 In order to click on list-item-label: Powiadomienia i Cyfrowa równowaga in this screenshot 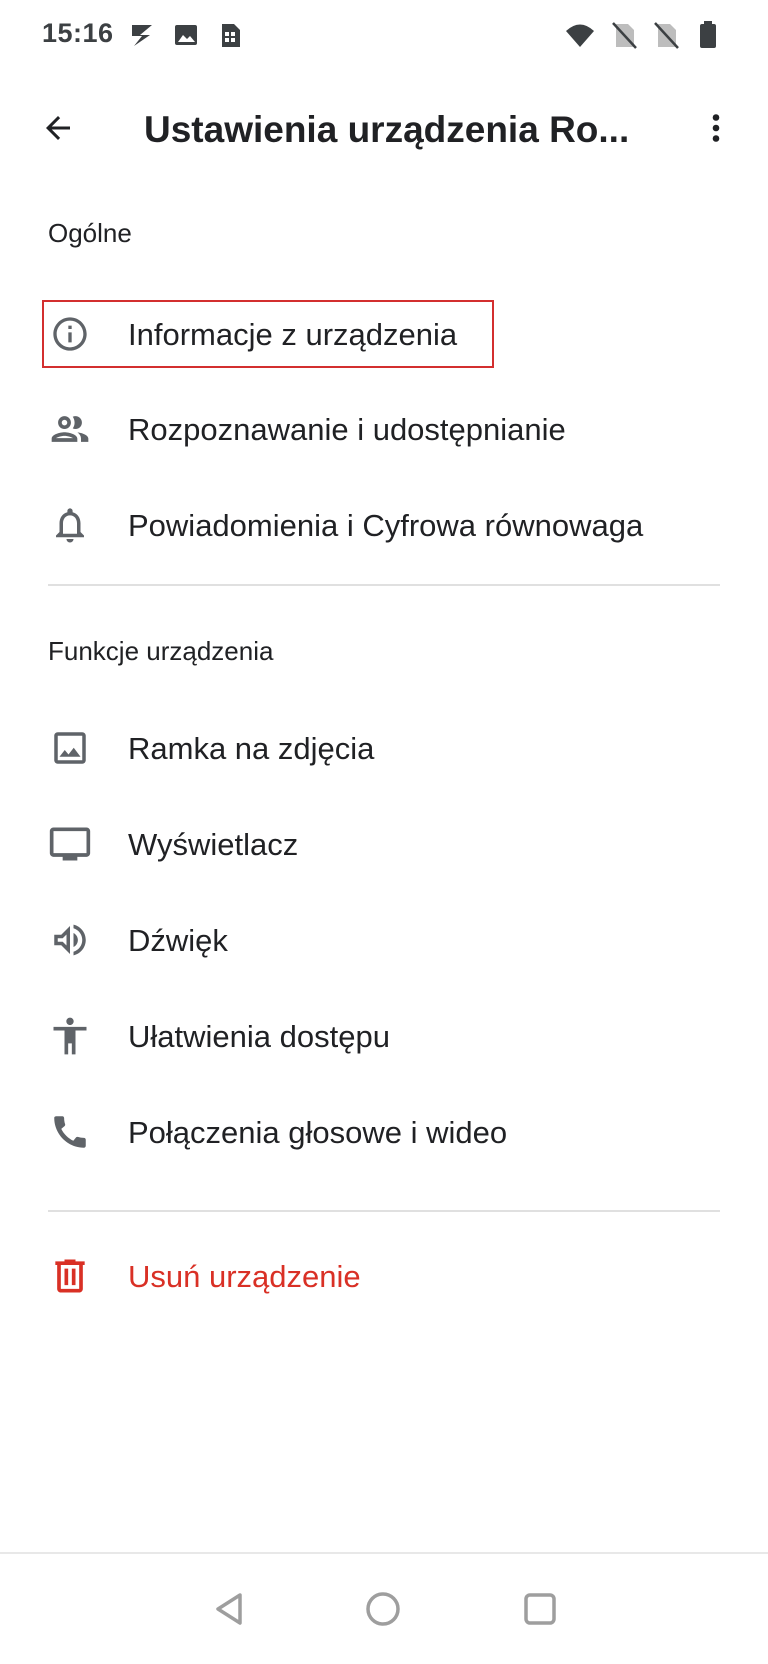, I will do `click(386, 525)`.